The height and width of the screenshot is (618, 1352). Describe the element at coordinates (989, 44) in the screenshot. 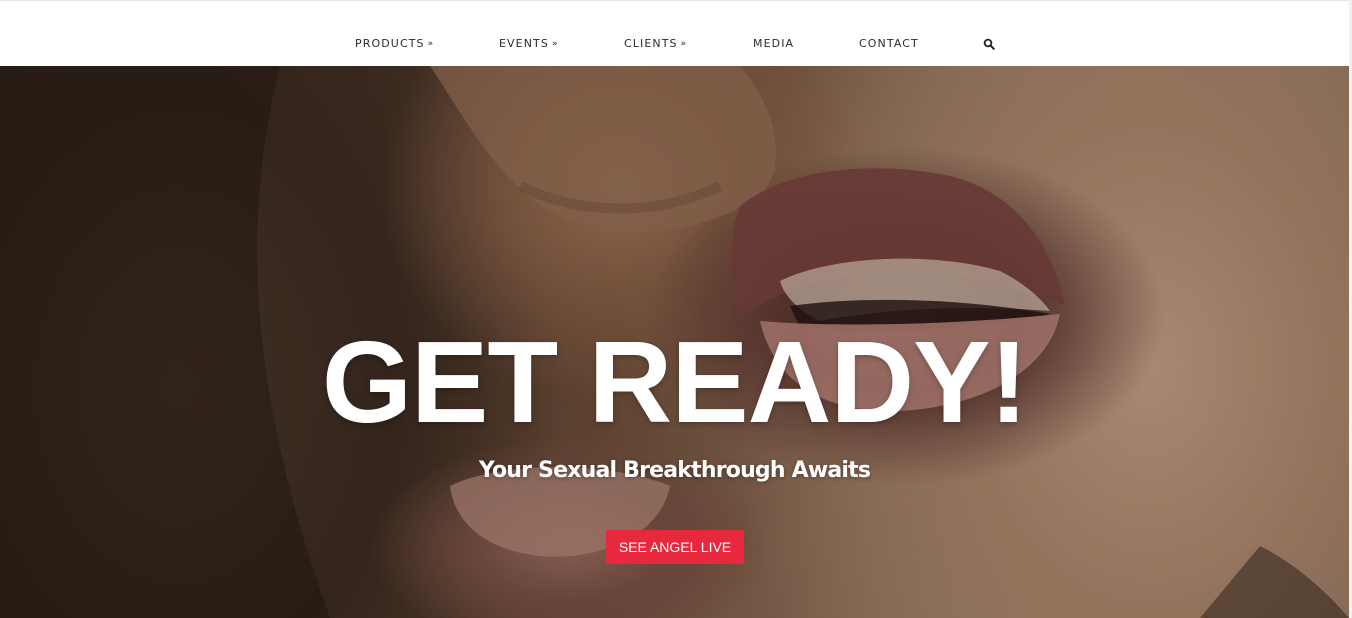

I see `search-icon` at that location.